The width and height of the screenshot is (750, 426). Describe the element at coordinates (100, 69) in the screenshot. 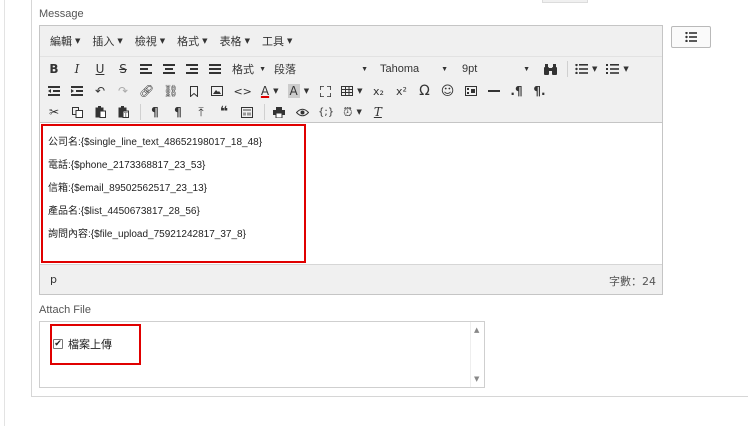

I see `underline-button: U` at that location.